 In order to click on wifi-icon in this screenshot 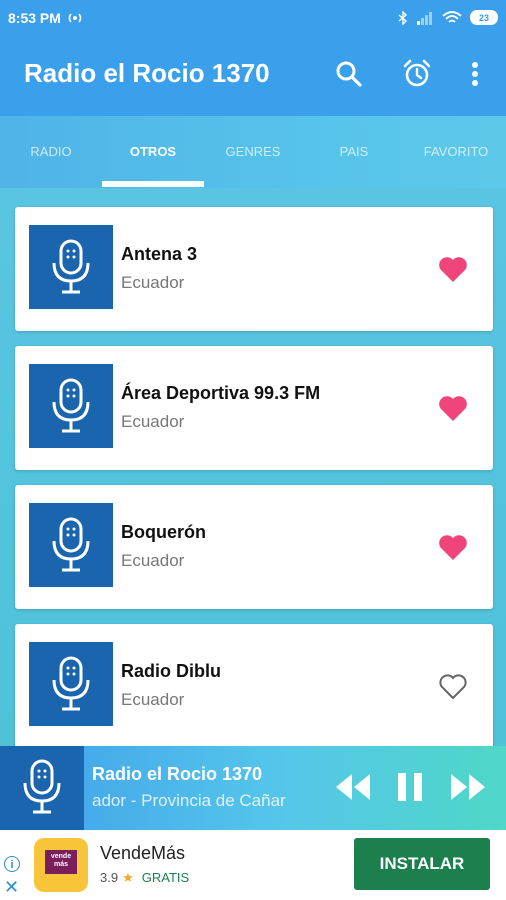, I will do `click(452, 16)`.